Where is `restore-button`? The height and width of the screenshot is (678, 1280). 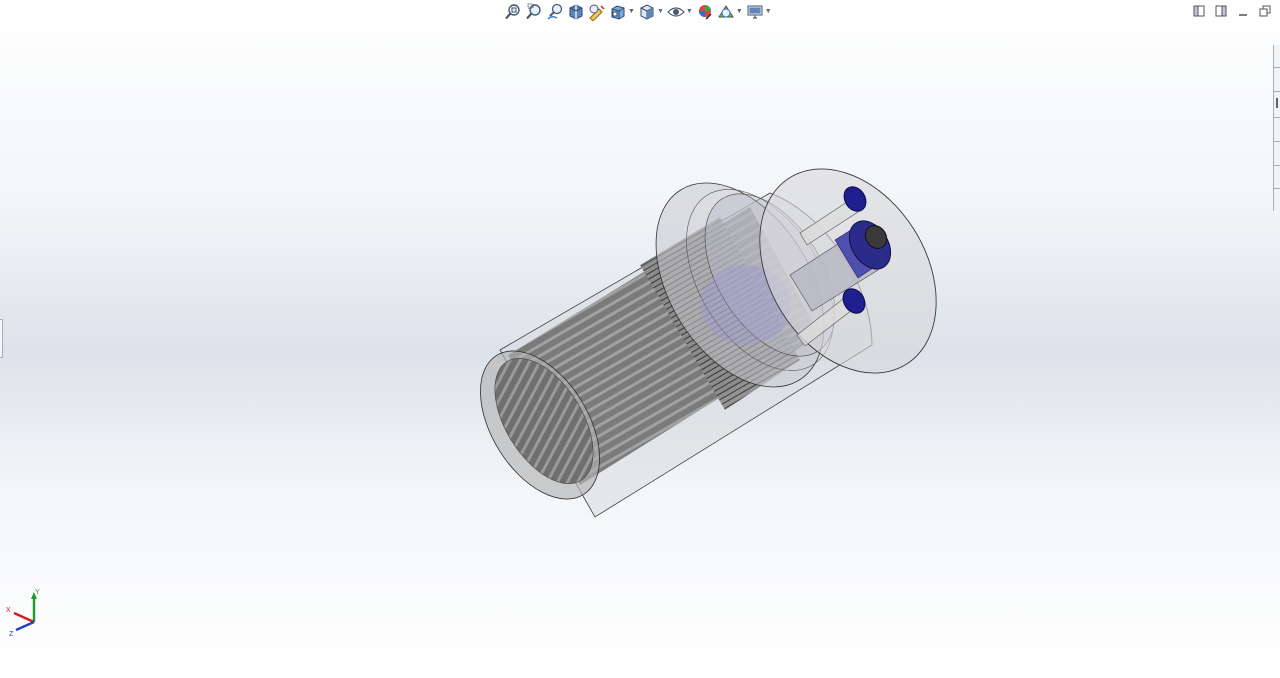 restore-button is located at coordinates (1265, 11).